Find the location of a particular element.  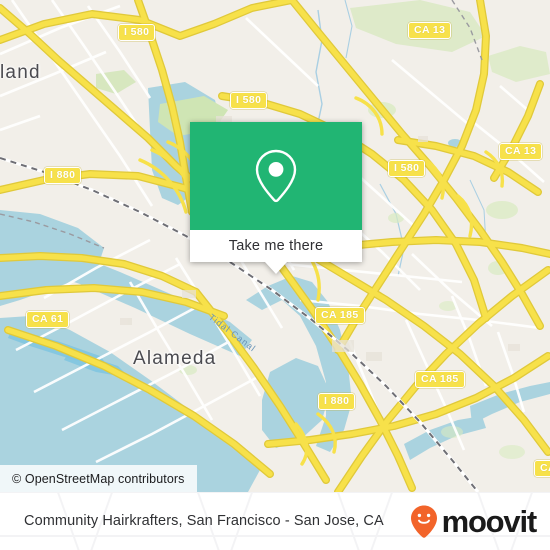

map-pin-icon is located at coordinates (276, 176).